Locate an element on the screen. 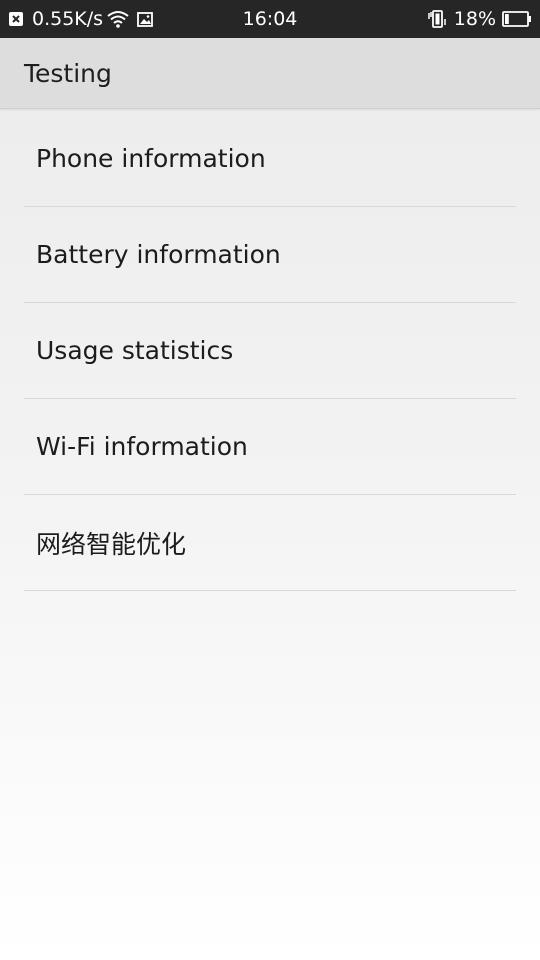  page-title: Testing is located at coordinates (68, 73).